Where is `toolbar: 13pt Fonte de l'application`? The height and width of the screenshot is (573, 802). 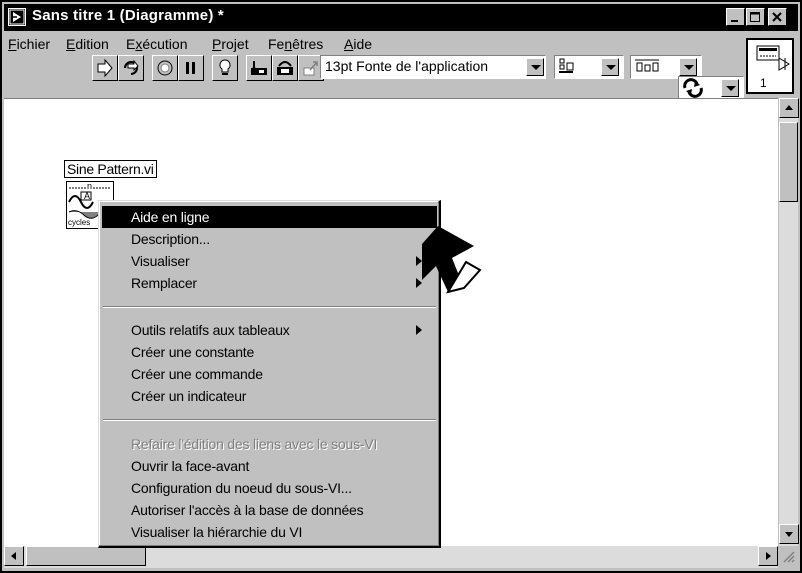
toolbar: 13pt Fonte de l'application is located at coordinates (374, 76).